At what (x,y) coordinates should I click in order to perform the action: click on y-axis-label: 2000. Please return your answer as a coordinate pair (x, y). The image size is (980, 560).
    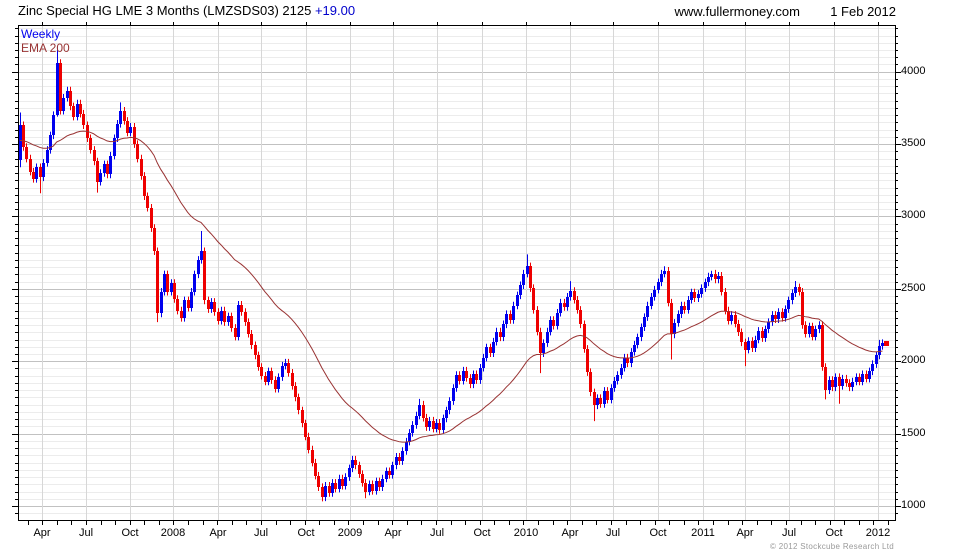
    Looking at the image, I should click on (913, 360).